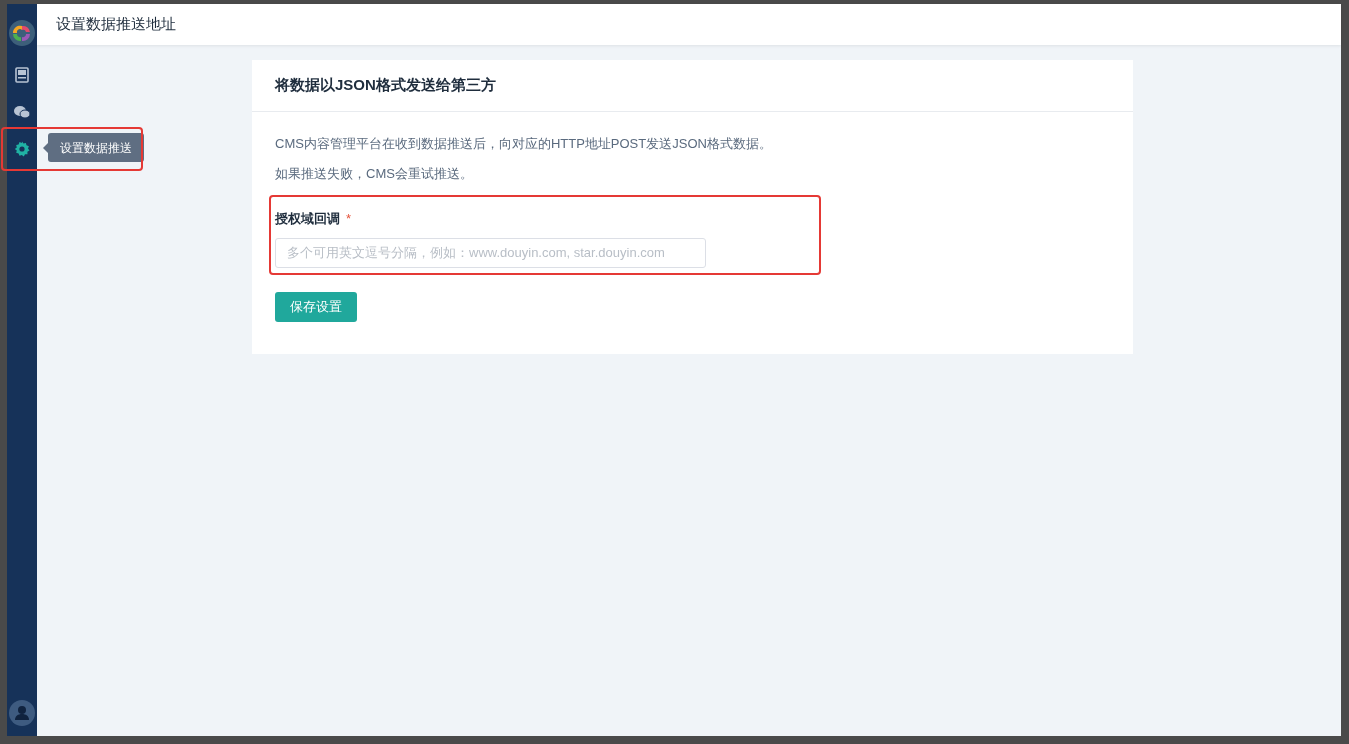  I want to click on field-label: 授权域回调, so click(307, 219).